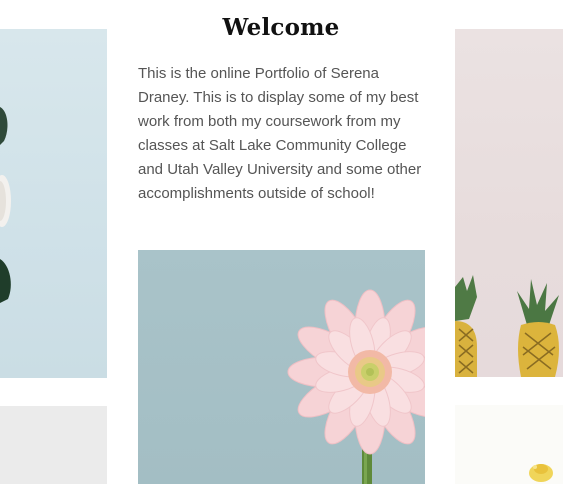 The width and height of the screenshot is (563, 484). I want to click on yellow-flower-illustration, so click(541, 473).